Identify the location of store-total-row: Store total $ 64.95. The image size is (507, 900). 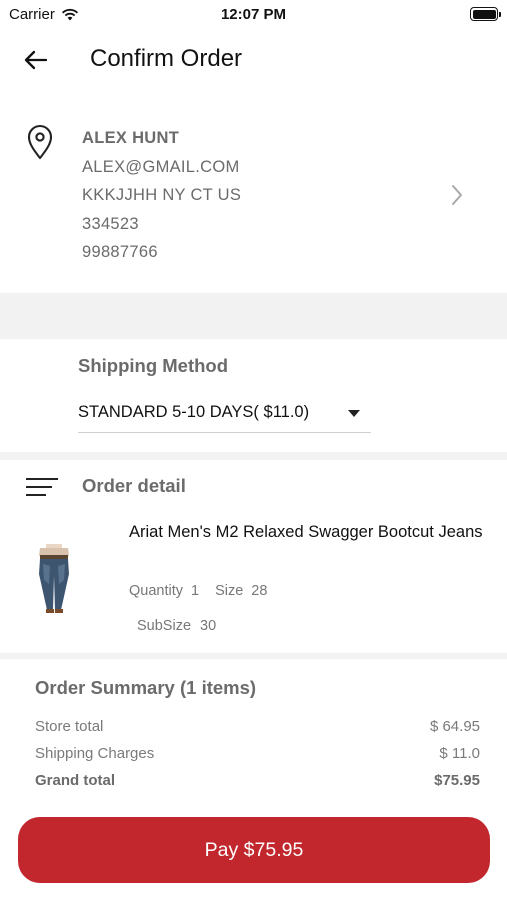
(257, 726).